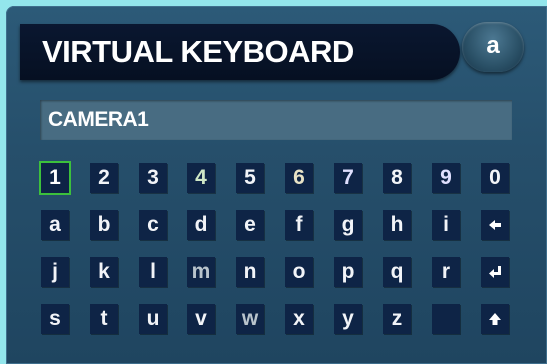  I want to click on key-b: b, so click(104, 225).